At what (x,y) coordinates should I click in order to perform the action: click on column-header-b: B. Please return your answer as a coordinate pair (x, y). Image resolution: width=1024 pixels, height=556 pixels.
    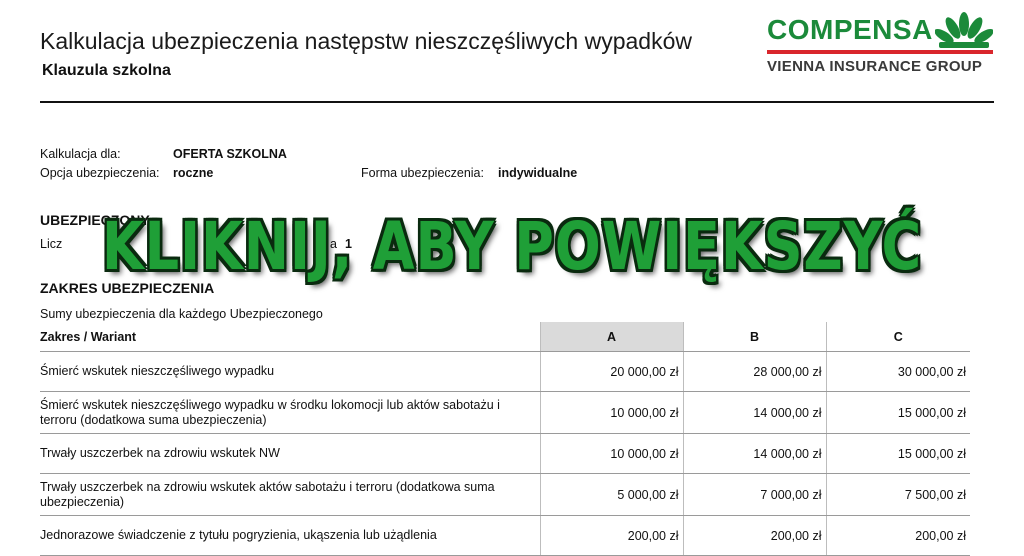
    Looking at the image, I should click on (754, 337).